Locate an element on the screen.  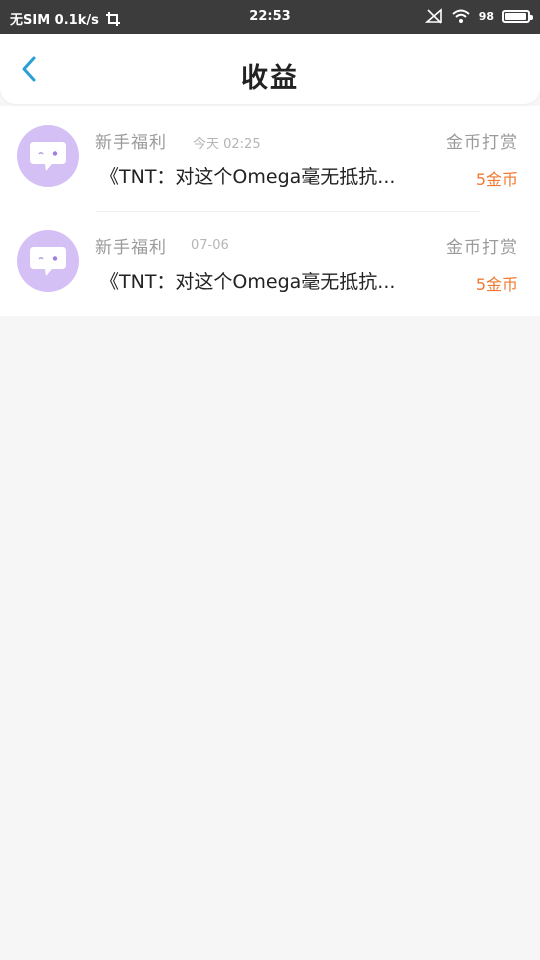
battery-percent: 98 is located at coordinates (486, 16).